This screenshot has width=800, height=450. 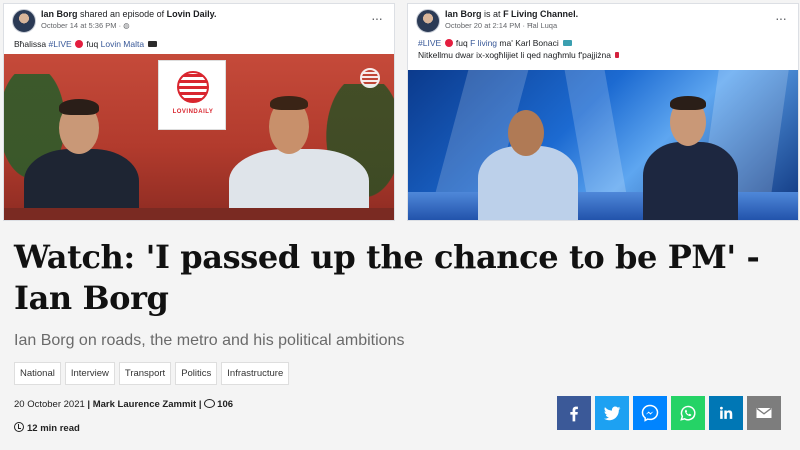 What do you see at coordinates (122, 44) in the screenshot?
I see `page-link: Lovin Malta` at bounding box center [122, 44].